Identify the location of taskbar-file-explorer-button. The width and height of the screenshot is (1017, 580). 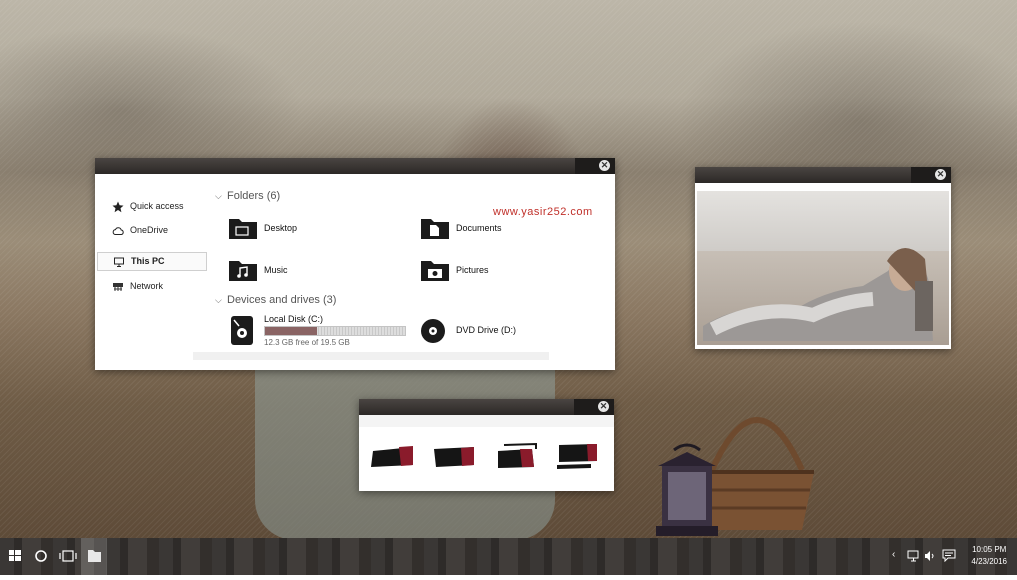
(94, 556).